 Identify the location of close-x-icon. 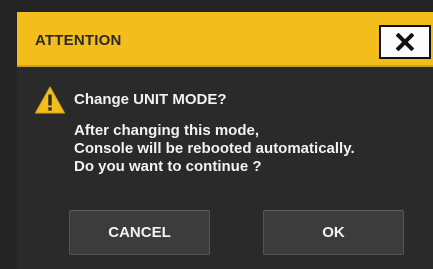
(405, 42).